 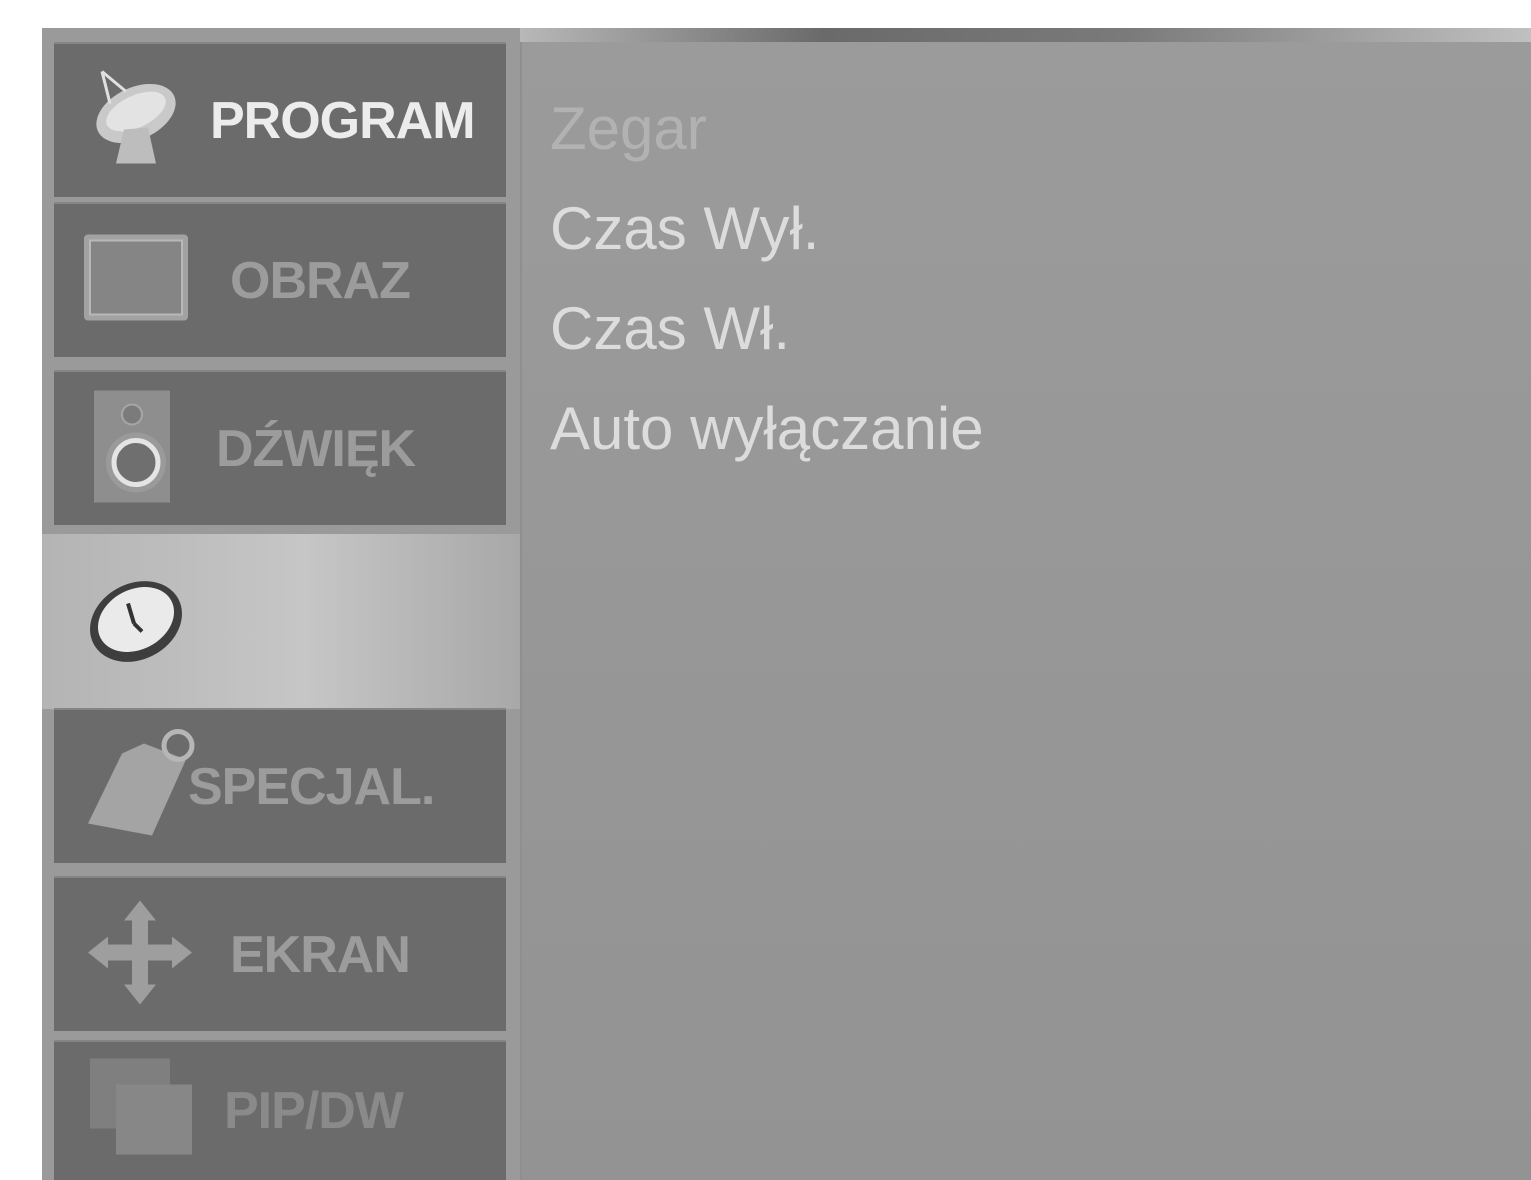 What do you see at coordinates (281, 621) in the screenshot?
I see `tab-clock-selected` at bounding box center [281, 621].